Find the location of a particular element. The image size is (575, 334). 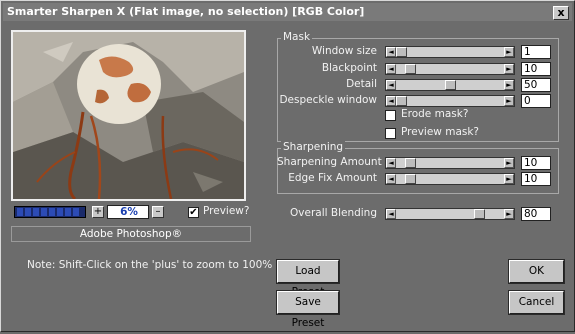

close-icon: x is located at coordinates (561, 12).